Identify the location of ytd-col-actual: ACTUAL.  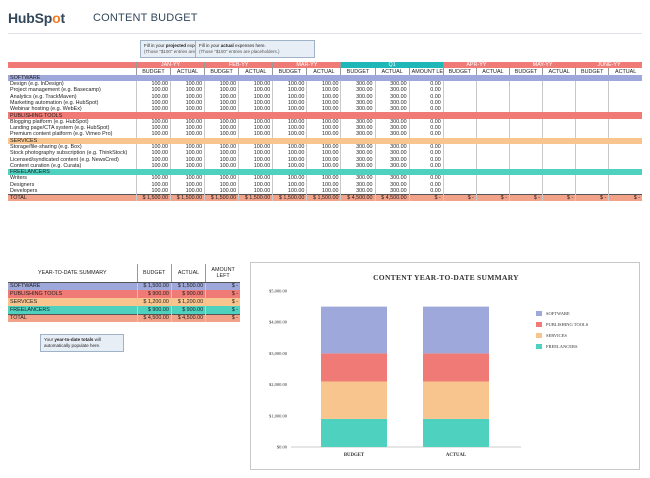
(188, 273).